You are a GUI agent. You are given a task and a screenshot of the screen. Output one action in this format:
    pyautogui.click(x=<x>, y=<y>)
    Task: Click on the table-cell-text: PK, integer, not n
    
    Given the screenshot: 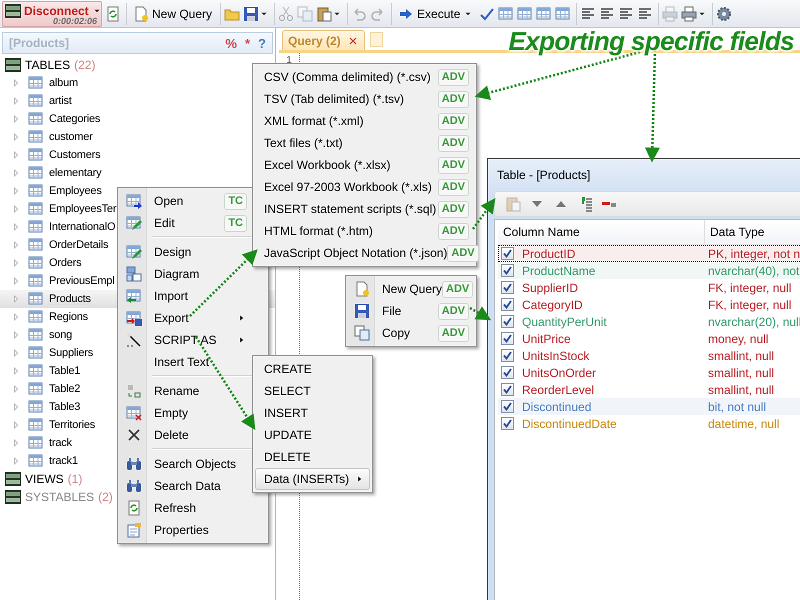 What is the action you would take?
    pyautogui.click(x=753, y=253)
    